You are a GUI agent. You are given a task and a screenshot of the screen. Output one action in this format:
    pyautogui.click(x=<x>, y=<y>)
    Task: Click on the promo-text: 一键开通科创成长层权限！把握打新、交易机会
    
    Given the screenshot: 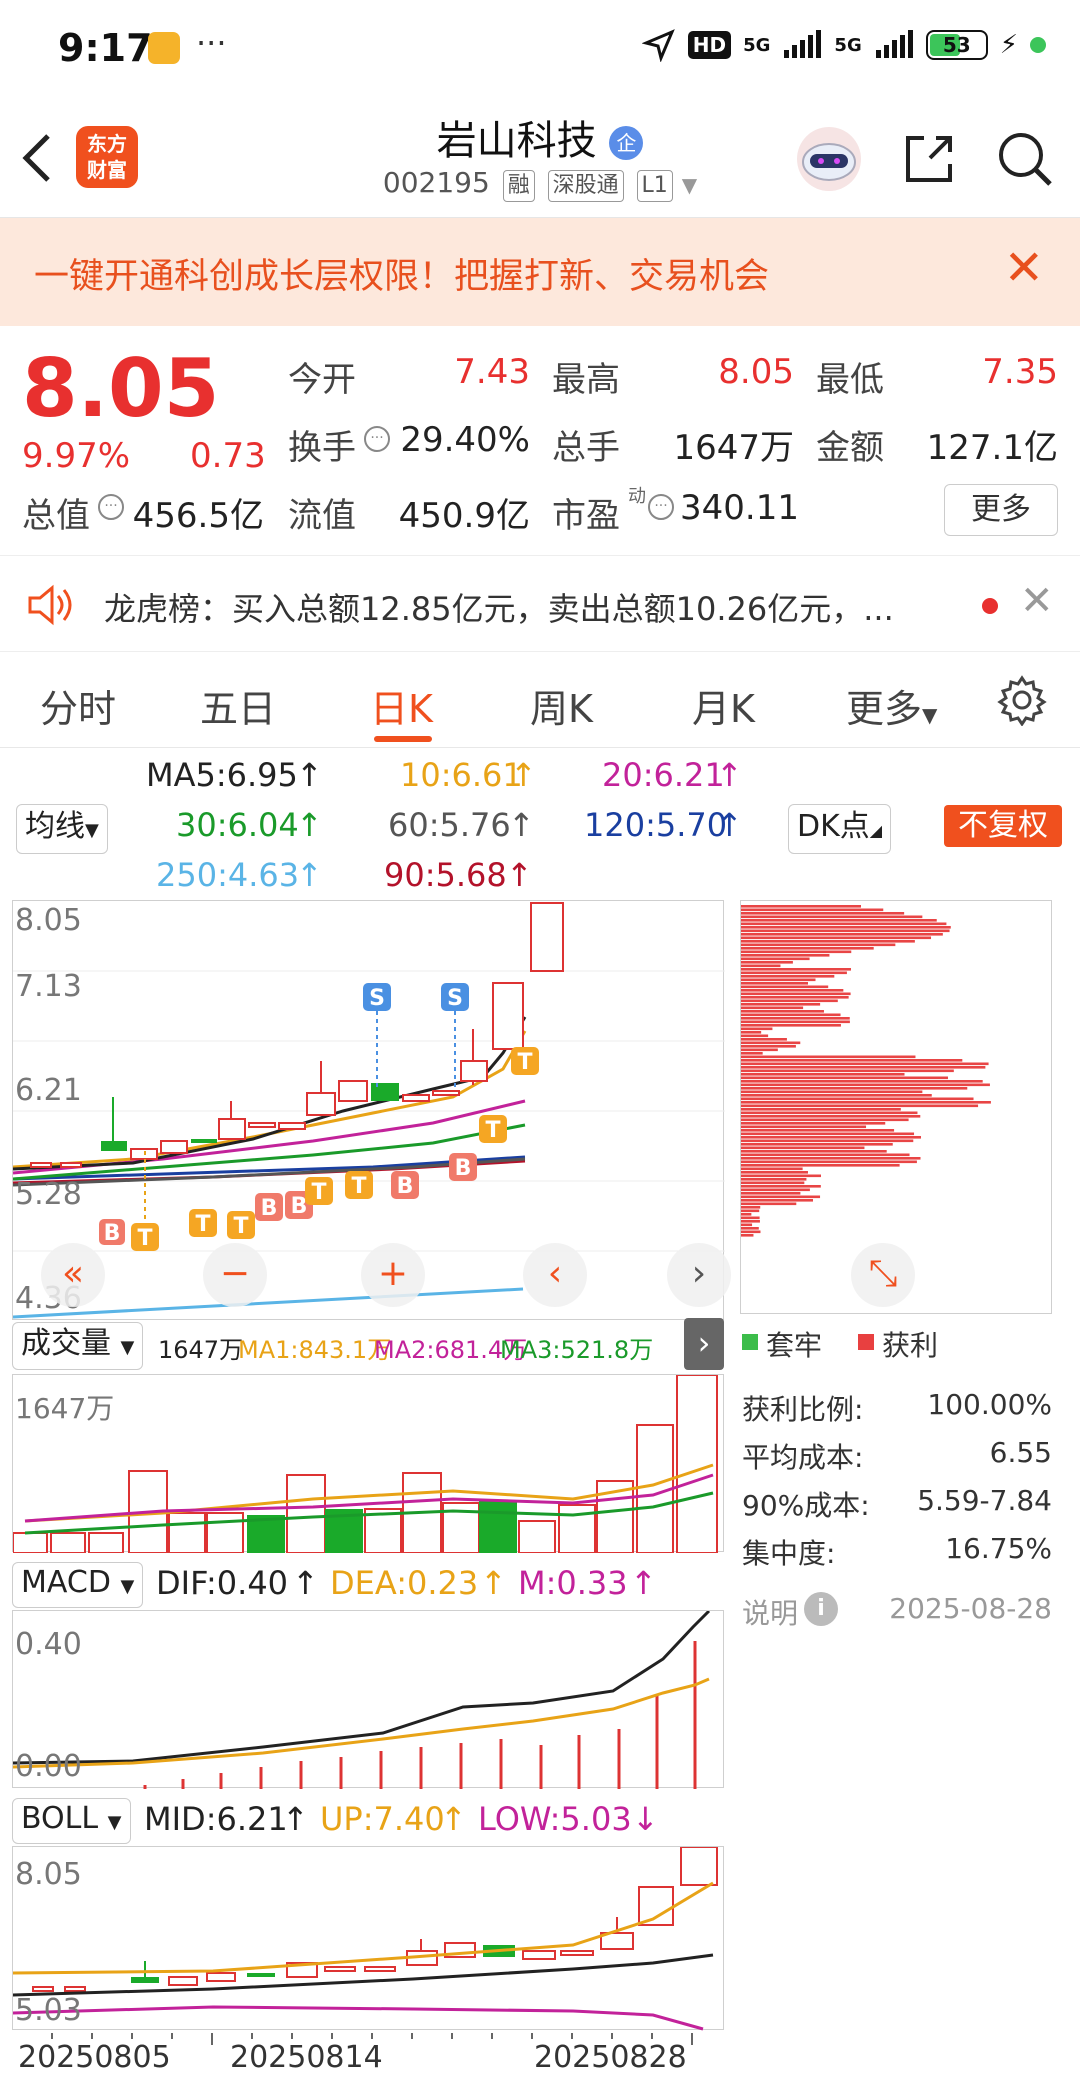 What is the action you would take?
    pyautogui.click(x=401, y=273)
    